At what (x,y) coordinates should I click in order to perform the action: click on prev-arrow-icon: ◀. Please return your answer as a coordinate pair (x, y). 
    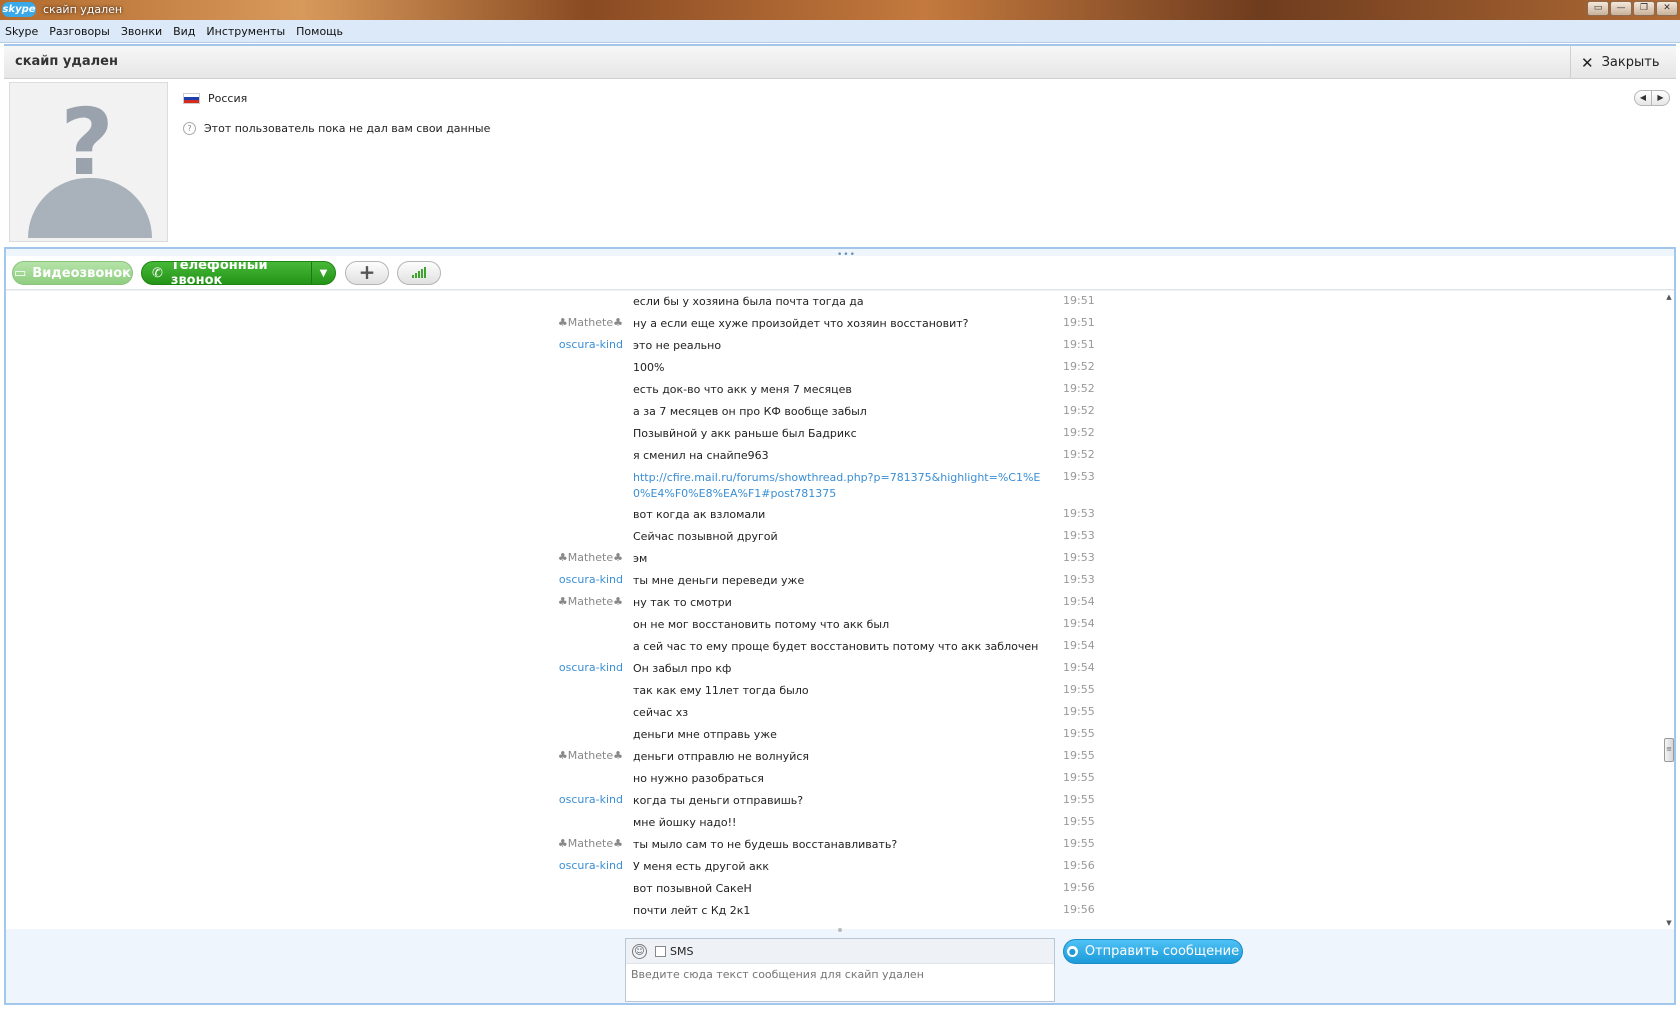
    Looking at the image, I should click on (1643, 98).